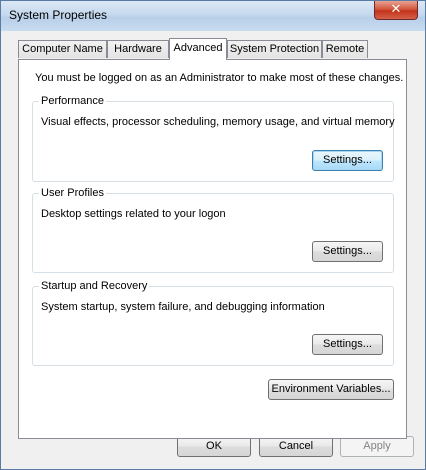 The width and height of the screenshot is (426, 470). I want to click on tab-computer-name: Computer Name, so click(62, 49).